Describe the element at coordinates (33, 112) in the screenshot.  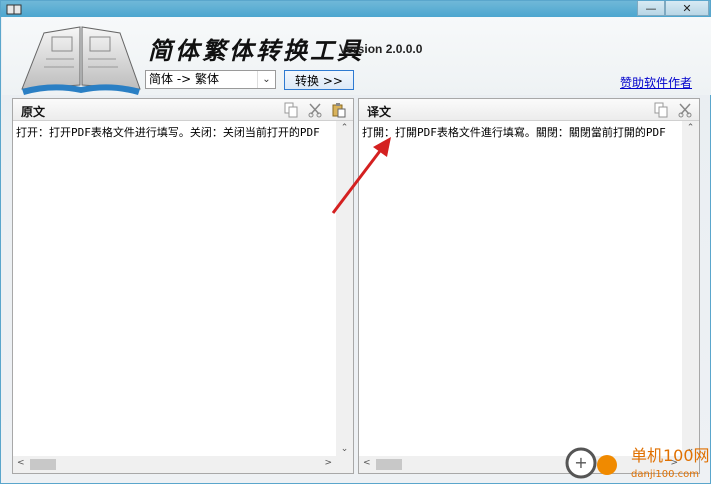
I see `source-panel-title: 原文` at that location.